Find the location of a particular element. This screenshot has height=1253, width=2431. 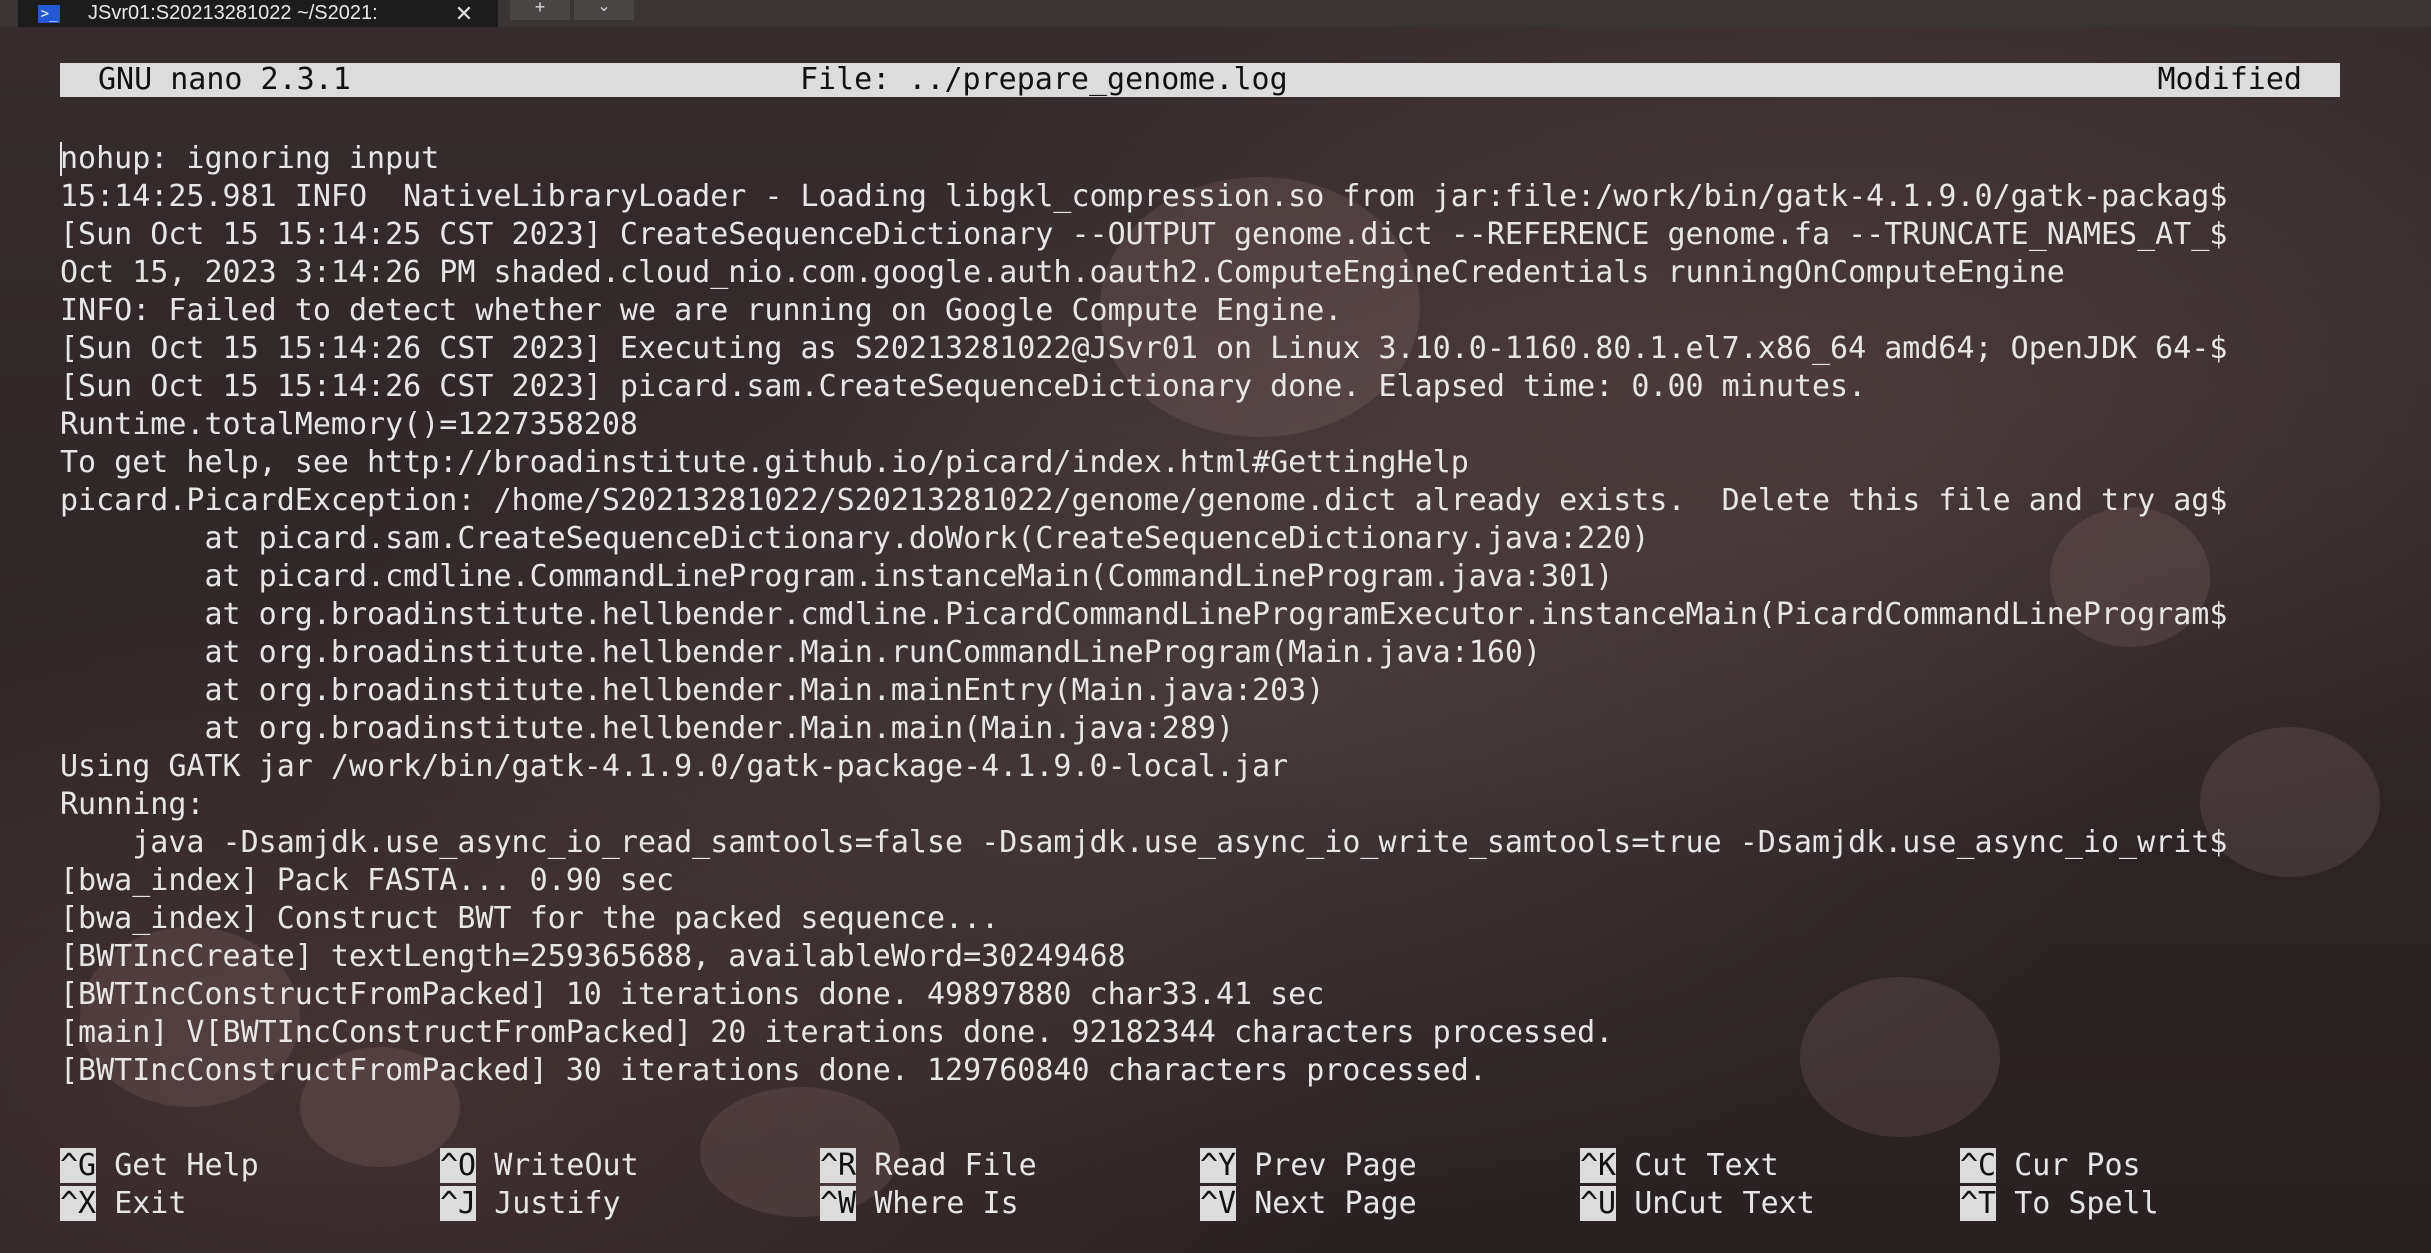

shortcut-key: ^U is located at coordinates (1598, 1203).